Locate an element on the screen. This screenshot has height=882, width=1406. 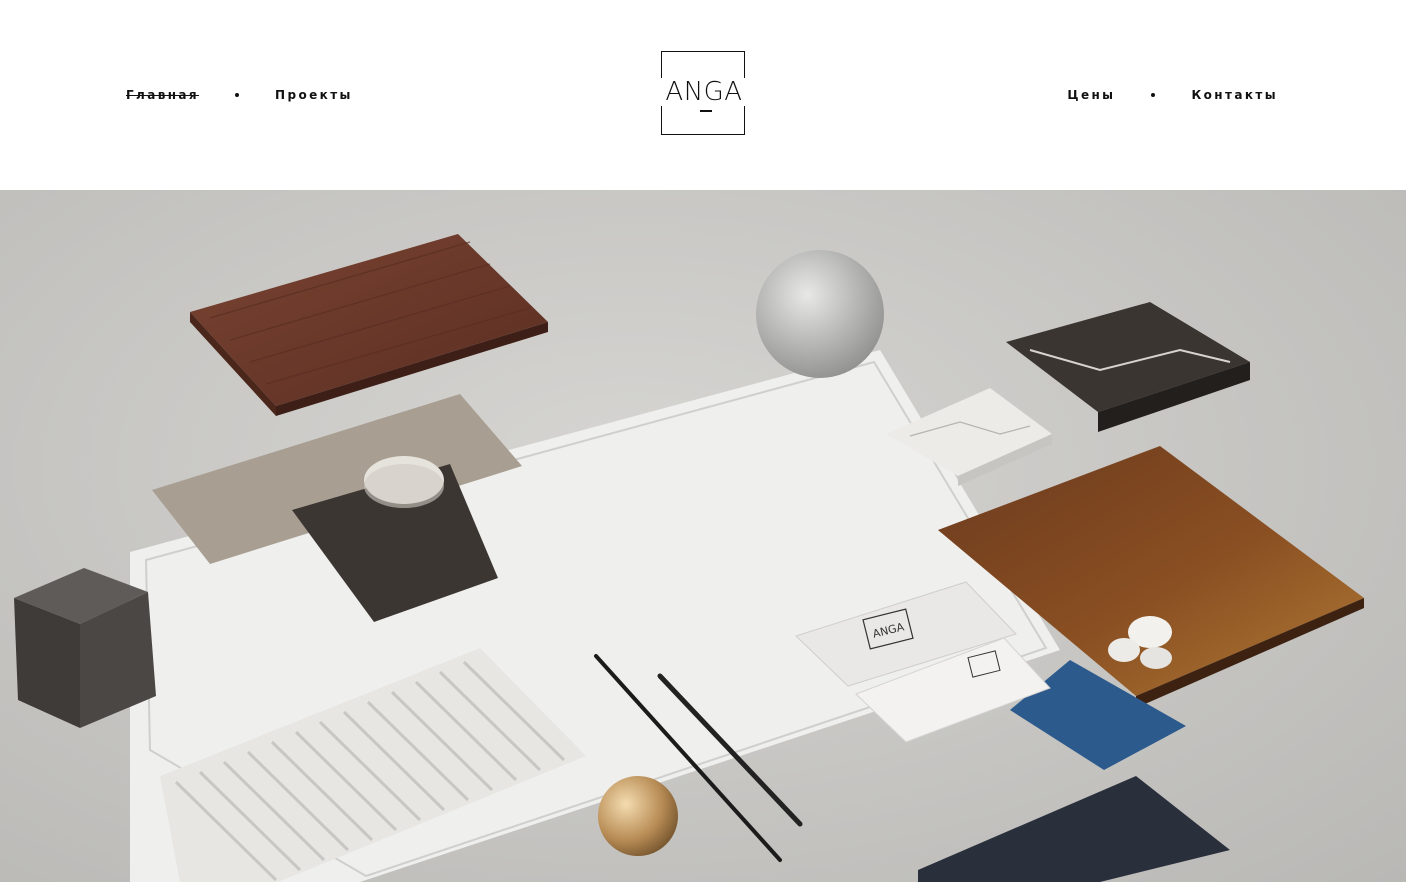
nav-link-projects: Проекты is located at coordinates (314, 95).